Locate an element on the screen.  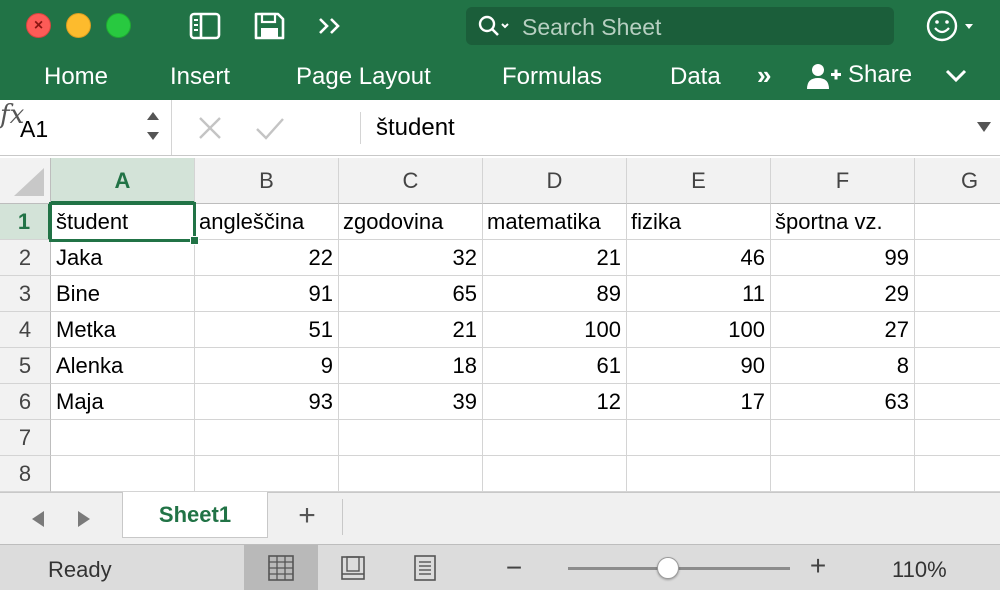
cell-e4: 100 is located at coordinates (699, 330).